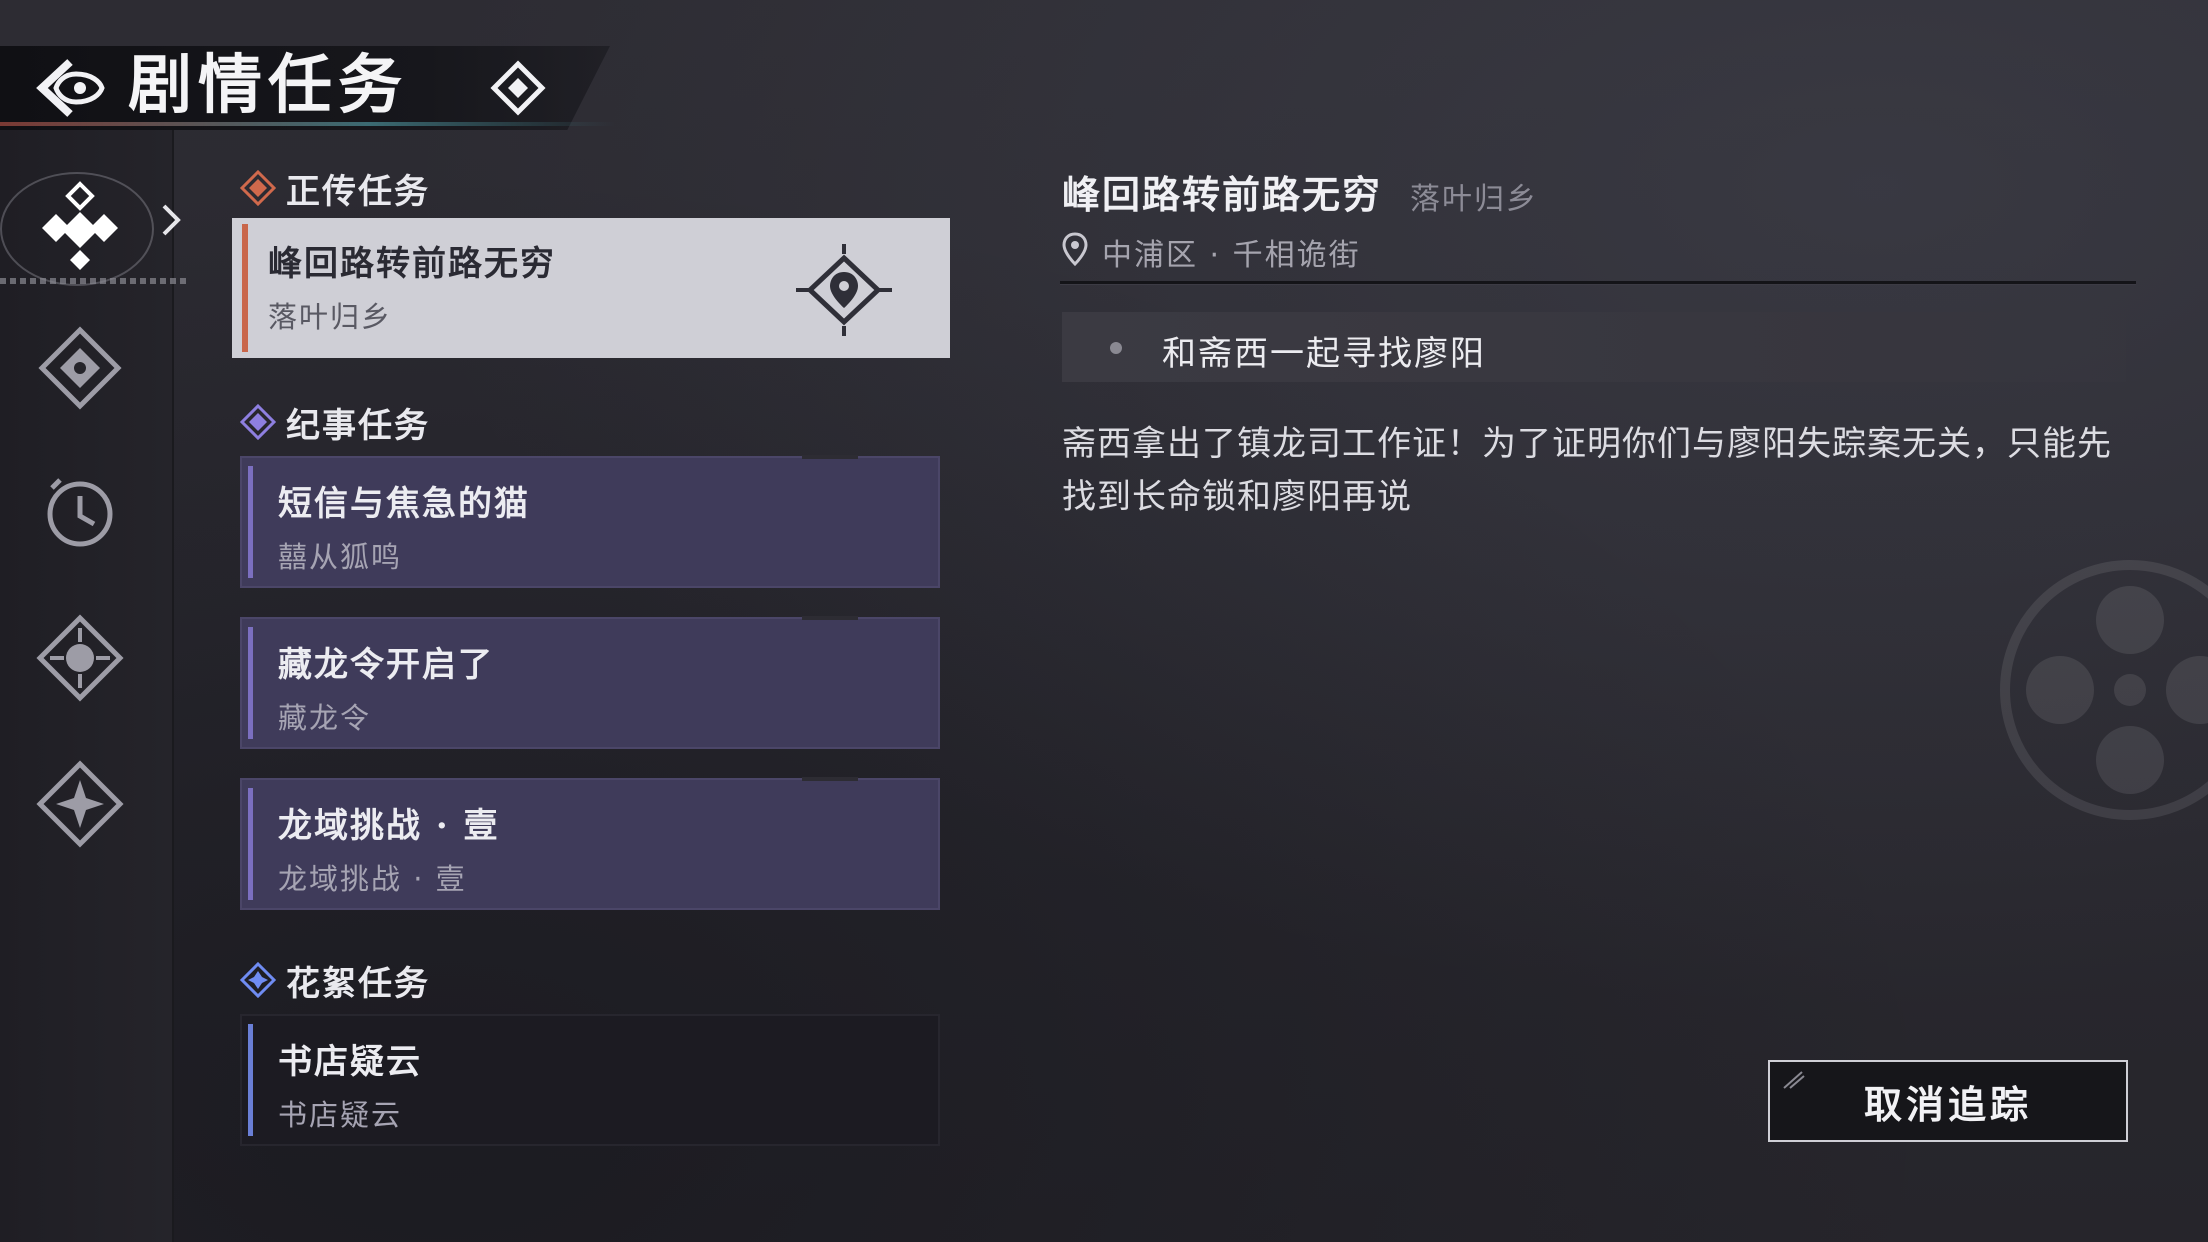 The image size is (2208, 1242). What do you see at coordinates (80, 658) in the screenshot?
I see `compass-diamond-icon` at bounding box center [80, 658].